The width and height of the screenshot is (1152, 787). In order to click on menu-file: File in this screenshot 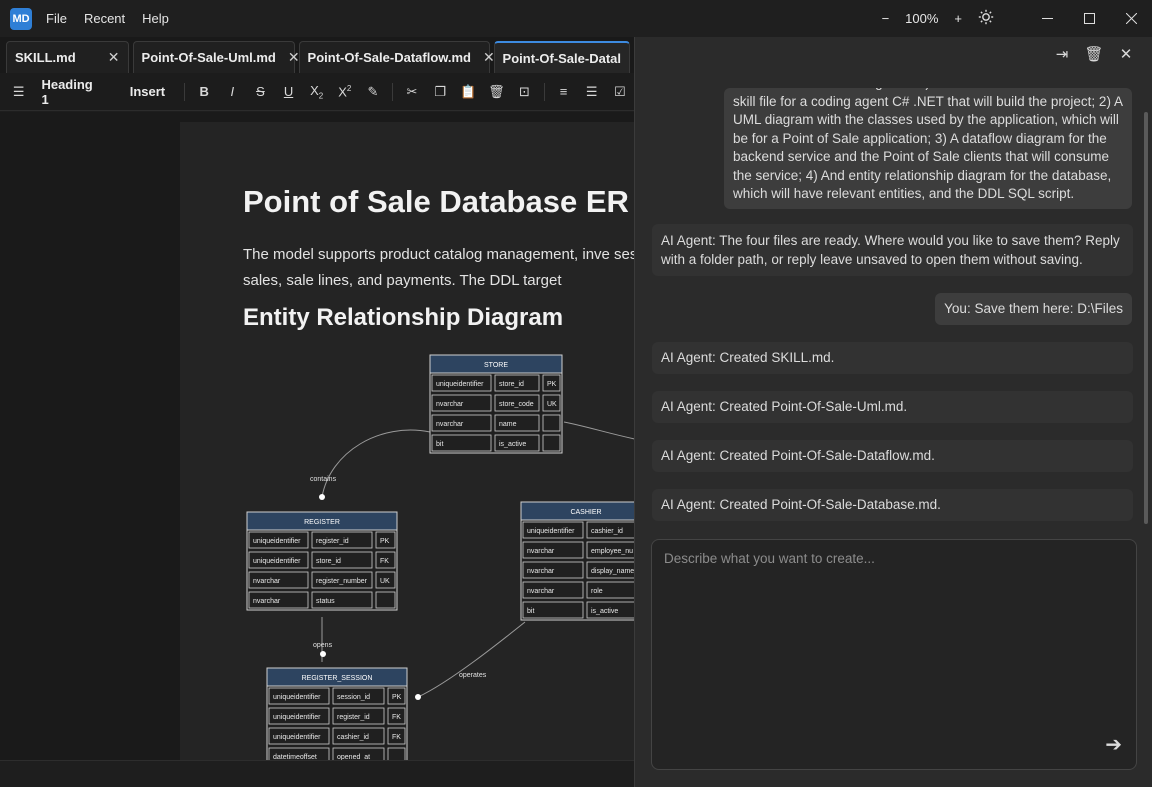, I will do `click(56, 18)`.